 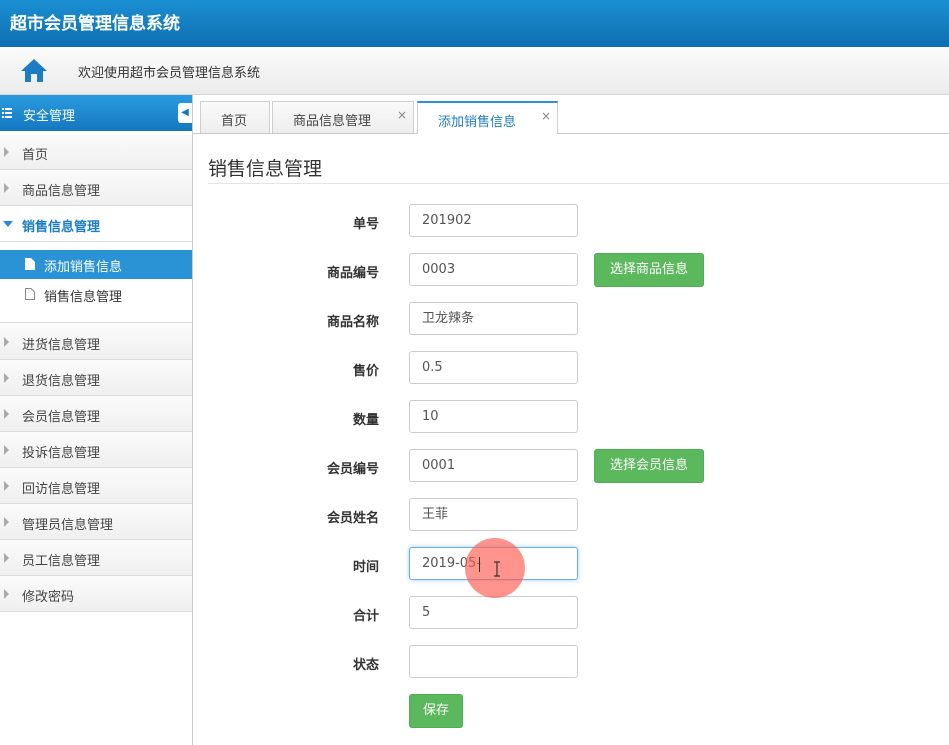 I want to click on sidebar-item-purchase: 进货信息管理, so click(x=96, y=342).